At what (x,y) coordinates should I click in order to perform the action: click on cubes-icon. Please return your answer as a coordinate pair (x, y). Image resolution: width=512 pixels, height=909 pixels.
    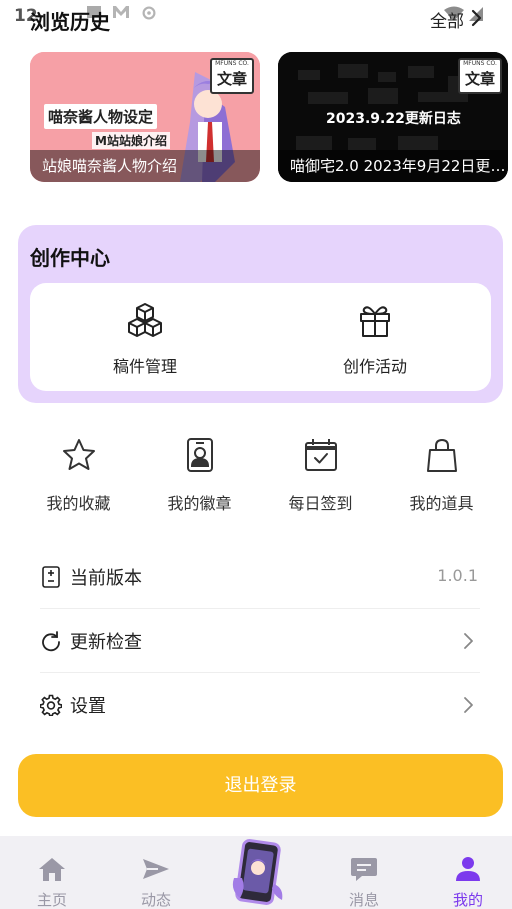
    Looking at the image, I should click on (145, 320).